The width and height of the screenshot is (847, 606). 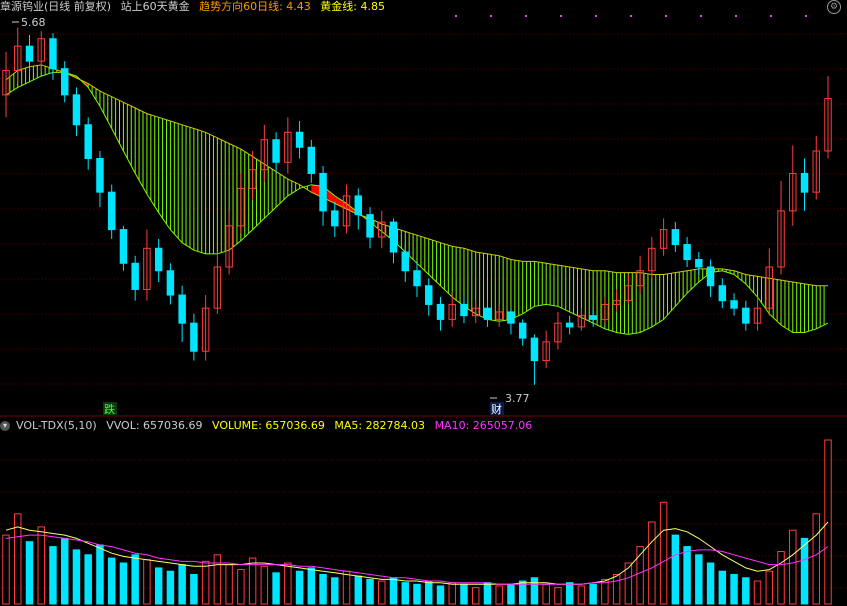 I want to click on volume-label: VOLUME:, so click(x=237, y=425).